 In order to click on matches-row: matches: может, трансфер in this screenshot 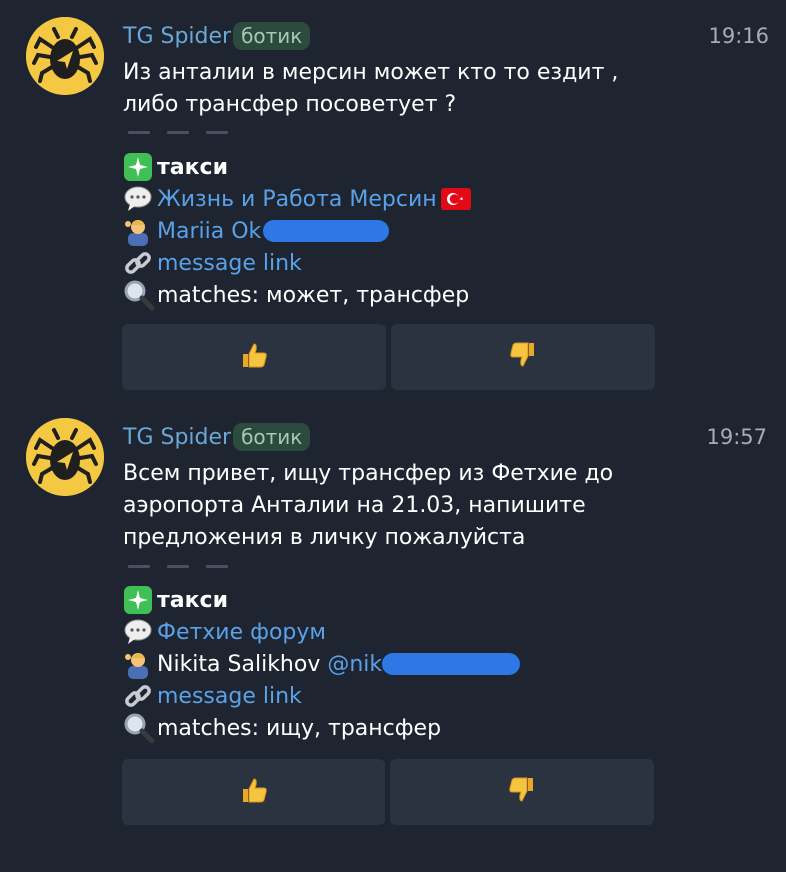, I will do `click(297, 295)`.